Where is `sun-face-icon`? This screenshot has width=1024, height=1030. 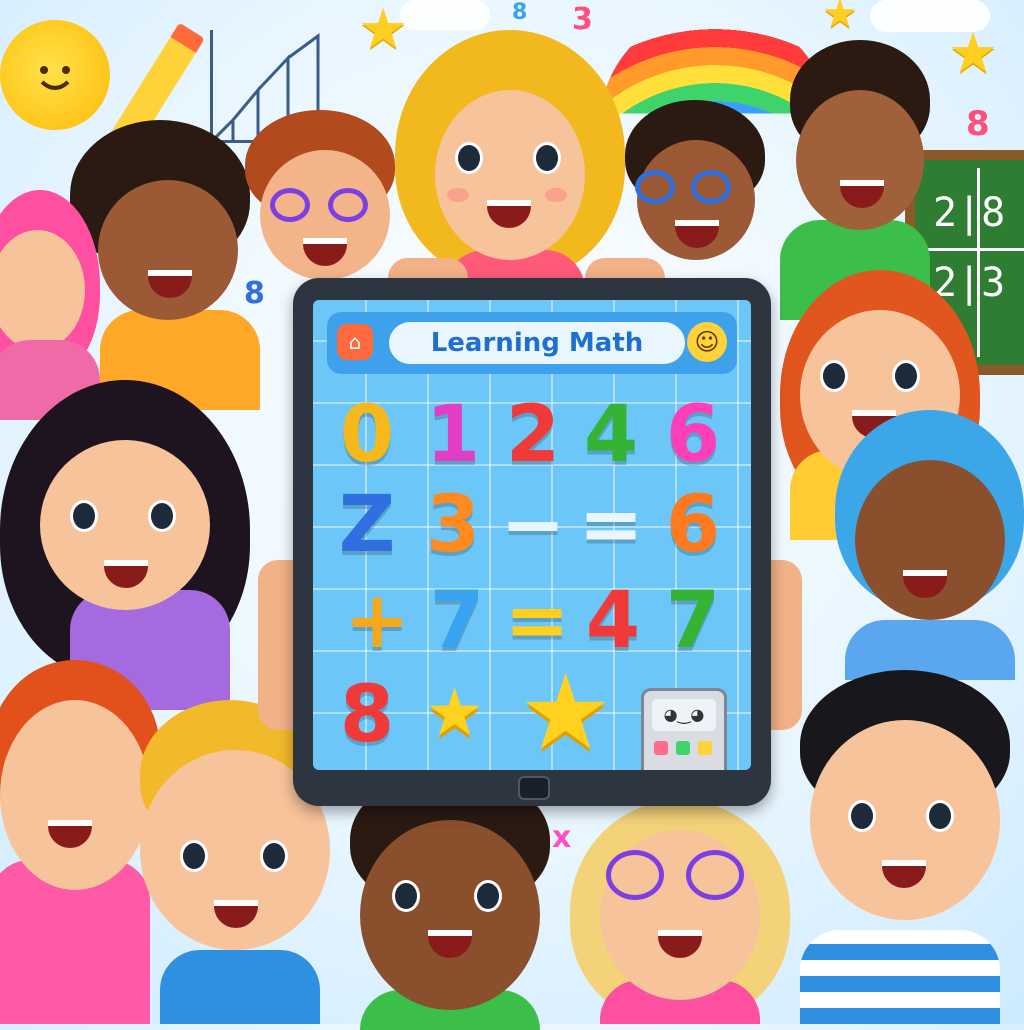 sun-face-icon is located at coordinates (55, 78).